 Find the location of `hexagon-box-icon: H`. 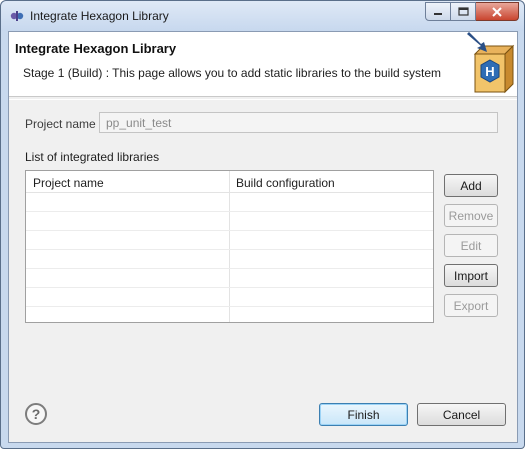

hexagon-box-icon: H is located at coordinates (491, 63).